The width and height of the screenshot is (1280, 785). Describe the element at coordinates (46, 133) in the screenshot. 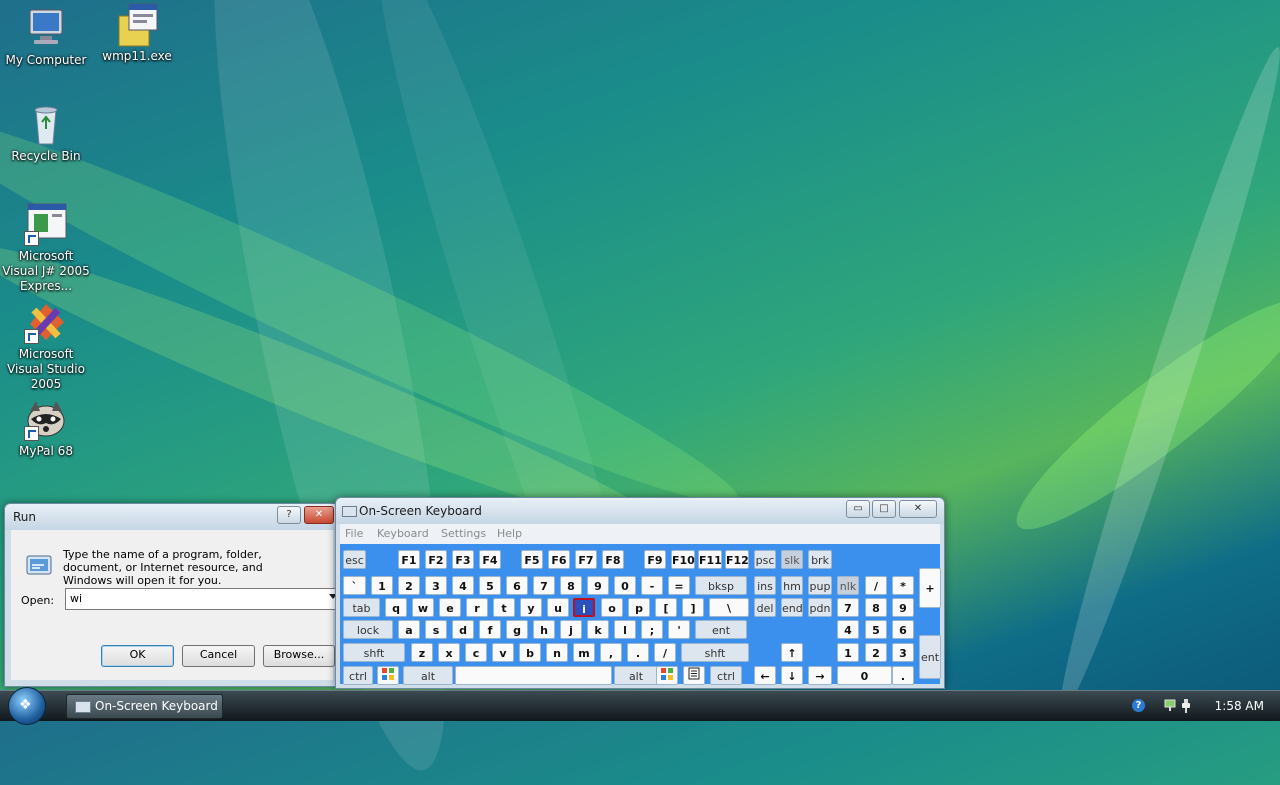

I see `desktop-icon-recycle-bin: Recycle Bin` at that location.